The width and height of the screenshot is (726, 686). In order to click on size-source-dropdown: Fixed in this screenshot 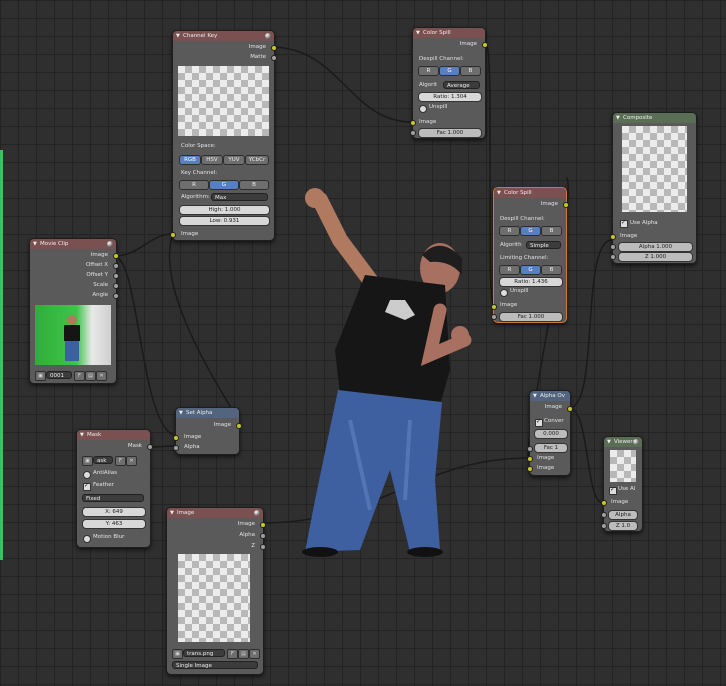, I will do `click(113, 498)`.